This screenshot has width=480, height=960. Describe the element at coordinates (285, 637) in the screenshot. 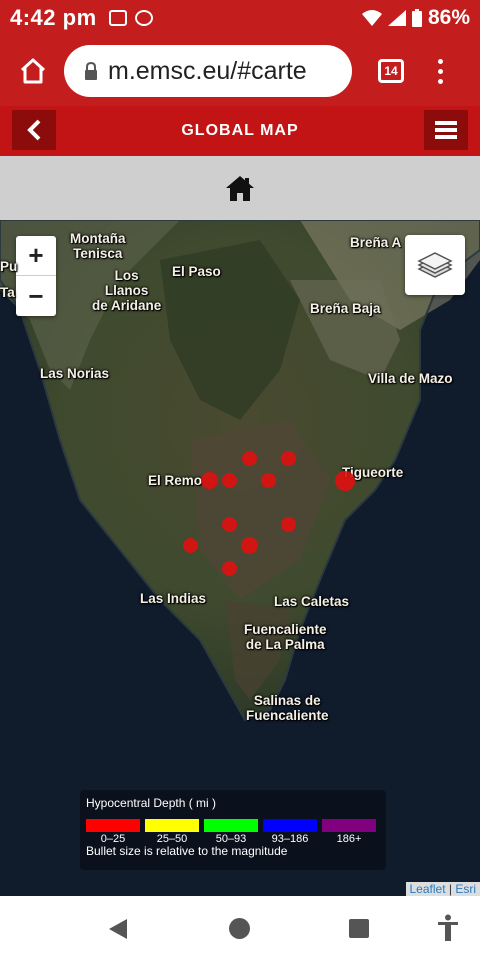

I see `map-label-fuencaliente: Fuencaliente de La Palma` at that location.